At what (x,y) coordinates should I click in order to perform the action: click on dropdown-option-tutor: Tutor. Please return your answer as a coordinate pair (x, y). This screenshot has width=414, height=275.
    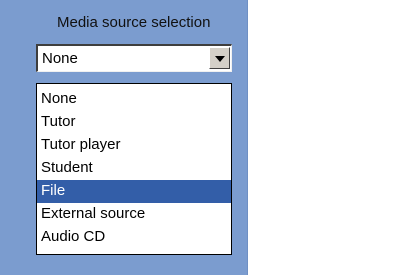
    Looking at the image, I should click on (134, 122).